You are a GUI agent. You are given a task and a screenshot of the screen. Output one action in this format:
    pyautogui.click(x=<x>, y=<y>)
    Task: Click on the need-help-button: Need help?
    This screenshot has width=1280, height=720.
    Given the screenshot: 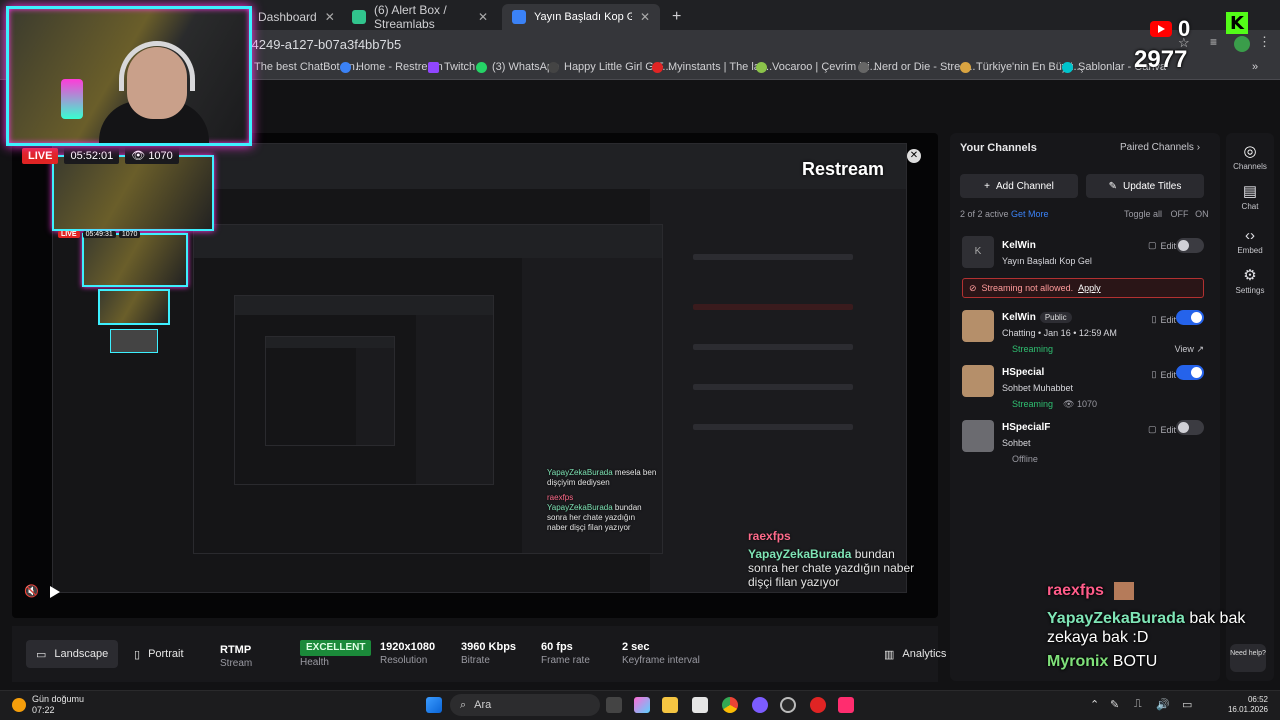 What is the action you would take?
    pyautogui.click(x=1248, y=658)
    